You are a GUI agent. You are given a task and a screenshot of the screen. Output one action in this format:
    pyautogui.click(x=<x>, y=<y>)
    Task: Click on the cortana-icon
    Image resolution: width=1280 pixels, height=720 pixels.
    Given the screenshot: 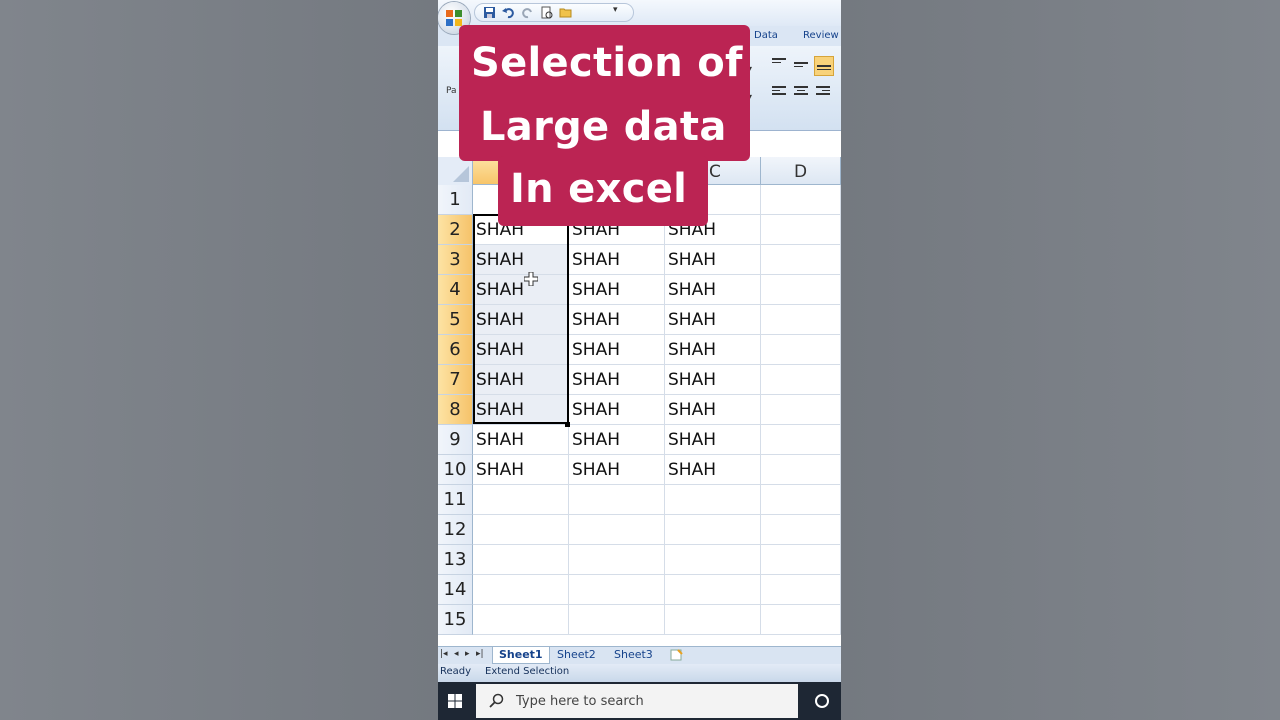 What is the action you would take?
    pyautogui.click(x=822, y=701)
    